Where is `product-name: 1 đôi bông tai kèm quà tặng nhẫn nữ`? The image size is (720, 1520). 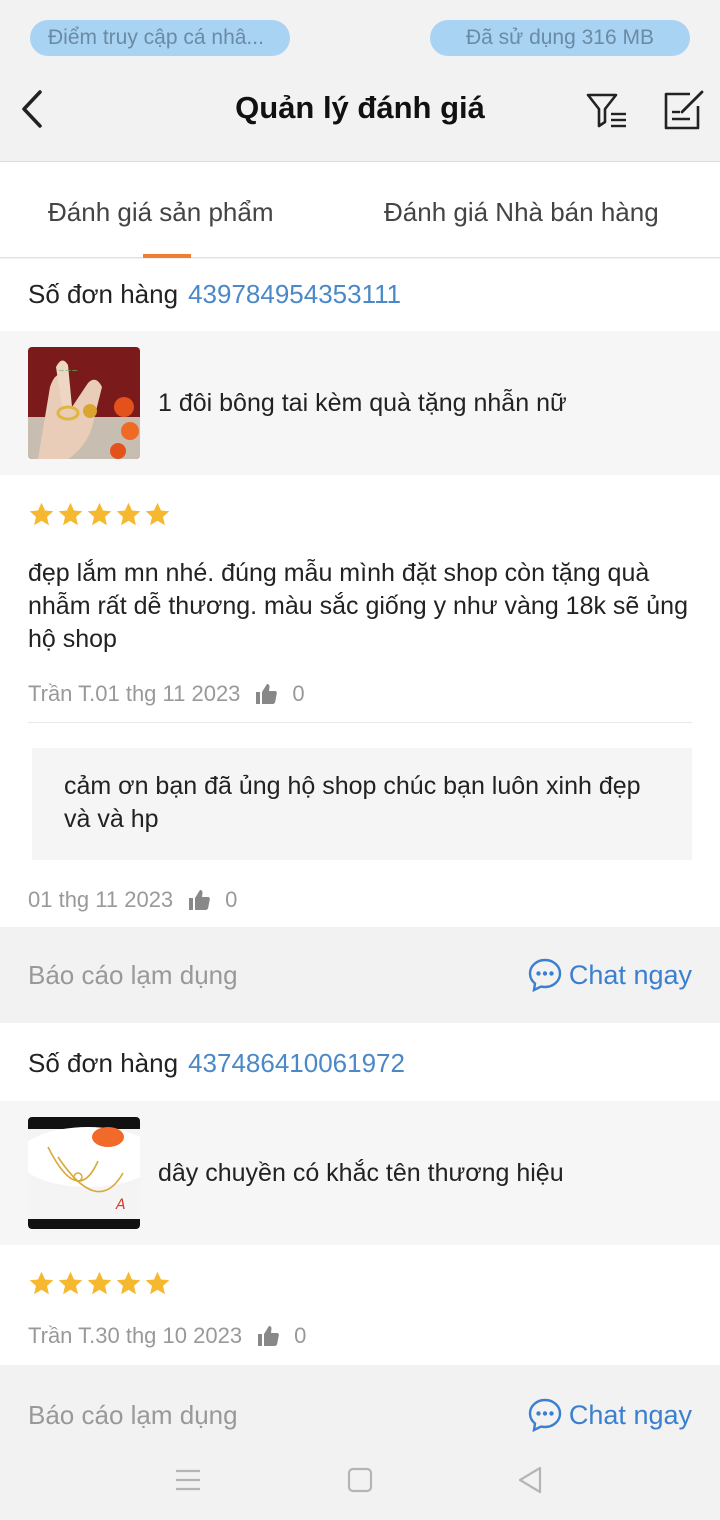 product-name: 1 đôi bông tai kèm quà tặng nhẫn nữ is located at coordinates (362, 403).